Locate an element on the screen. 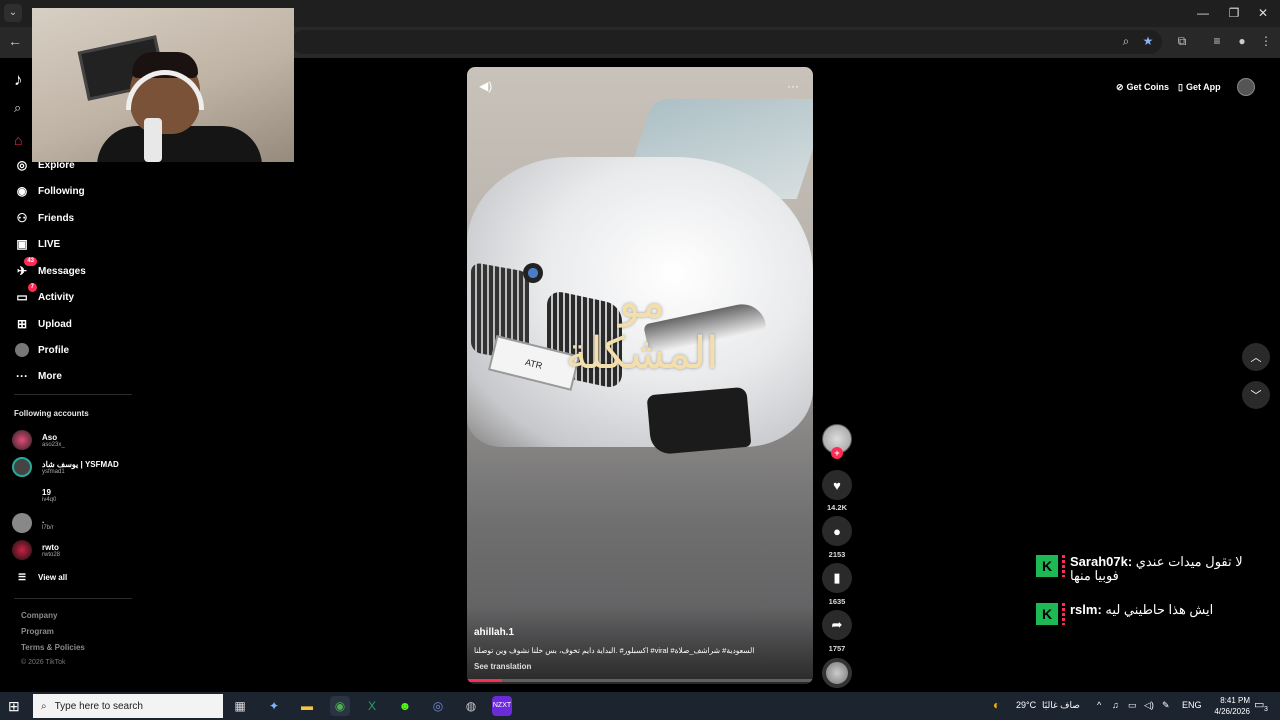 The image size is (1280, 720). coin-icon: ⊘ is located at coordinates (1120, 86).